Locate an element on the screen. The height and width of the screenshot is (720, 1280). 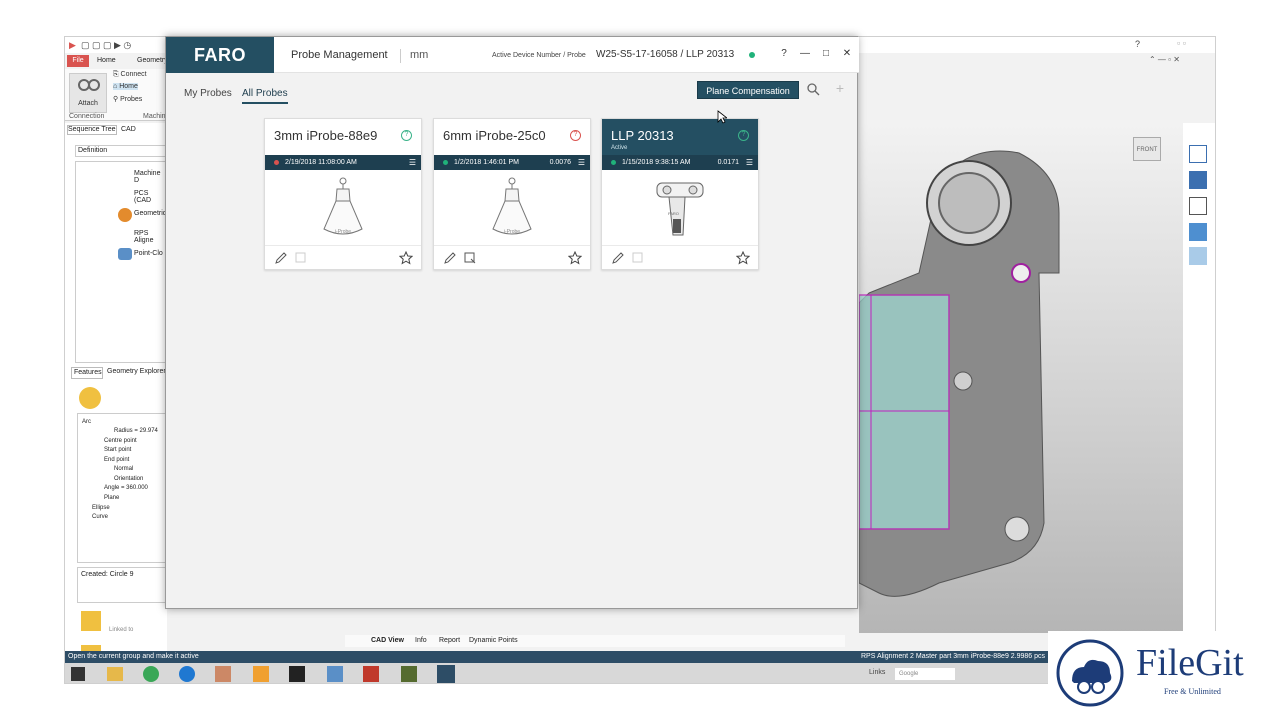
cad-model-drawing is located at coordinates (959, 373).